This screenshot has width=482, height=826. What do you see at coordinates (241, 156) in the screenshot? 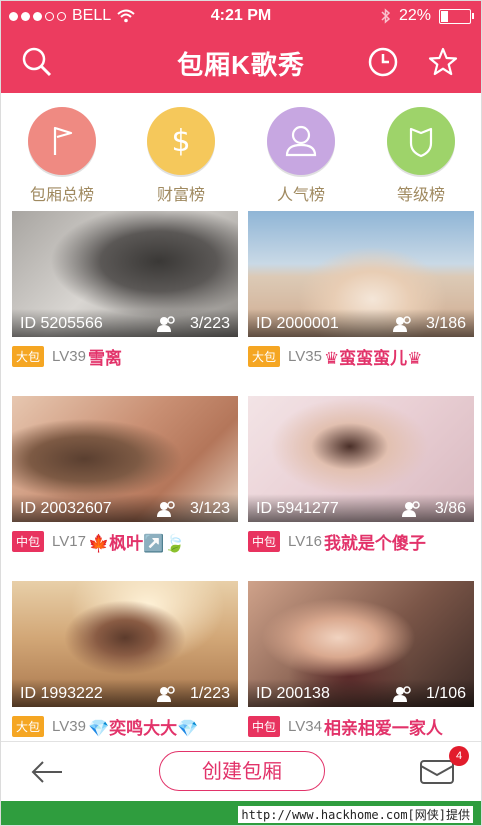
I see `category-row: 包厢总榜 $ 财富榜 人气榜 等级榜` at bounding box center [241, 156].